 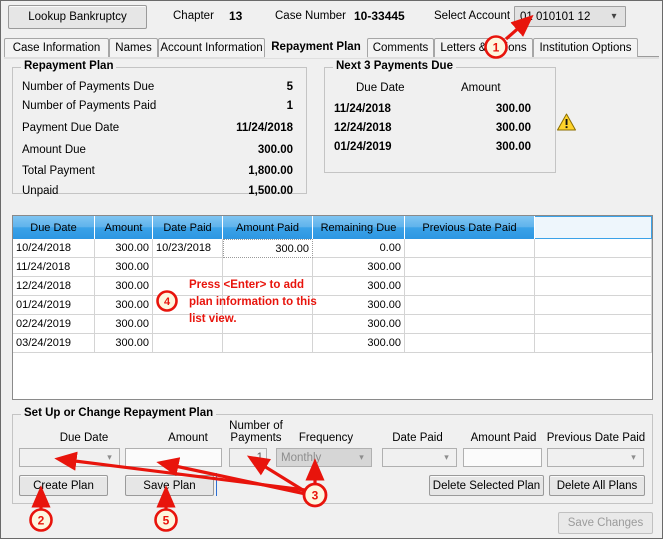 I want to click on grid-column-previous-date-paid: Previous Date Paid, so click(x=470, y=227).